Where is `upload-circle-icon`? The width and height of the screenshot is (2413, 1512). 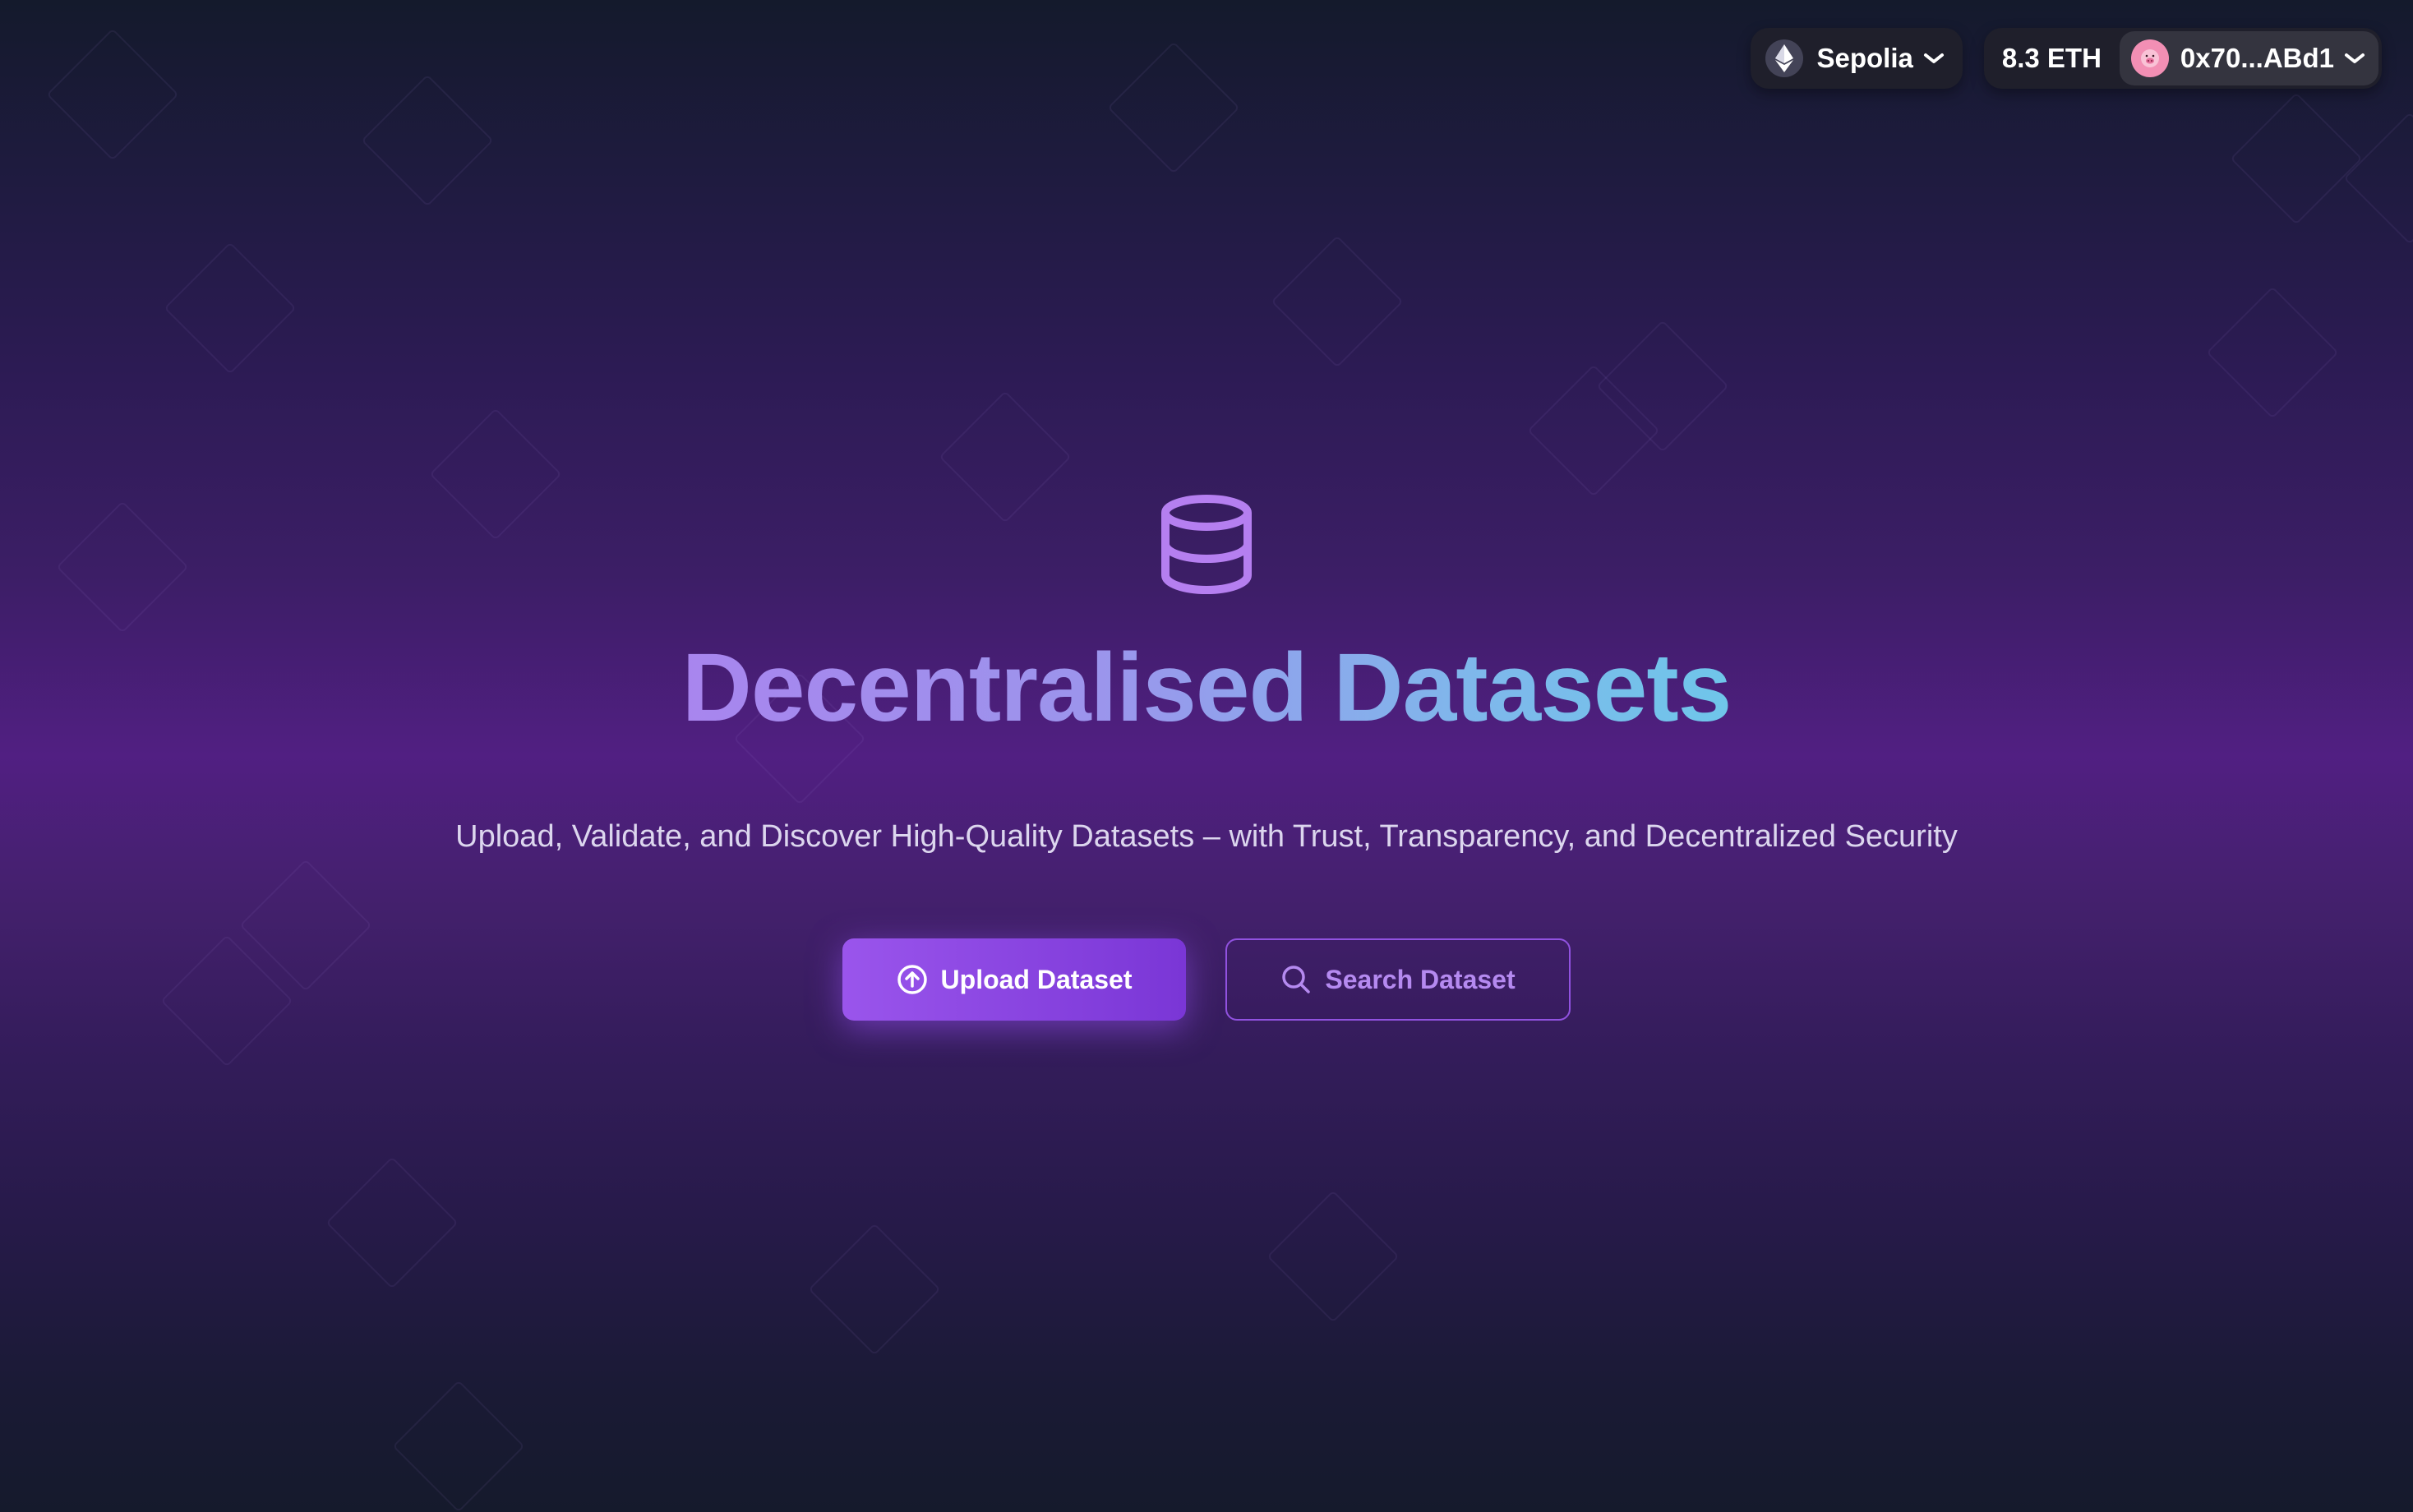
upload-circle-icon is located at coordinates (912, 979).